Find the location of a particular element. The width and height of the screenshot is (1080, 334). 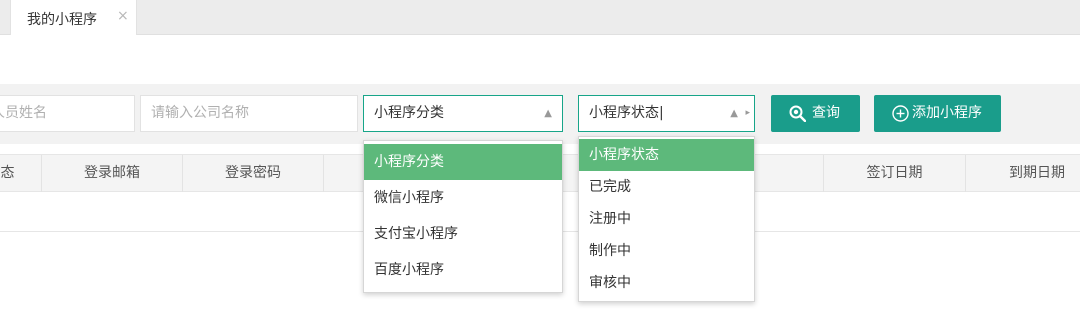

add-miniprogram-button: 添加小程序 is located at coordinates (937, 113).